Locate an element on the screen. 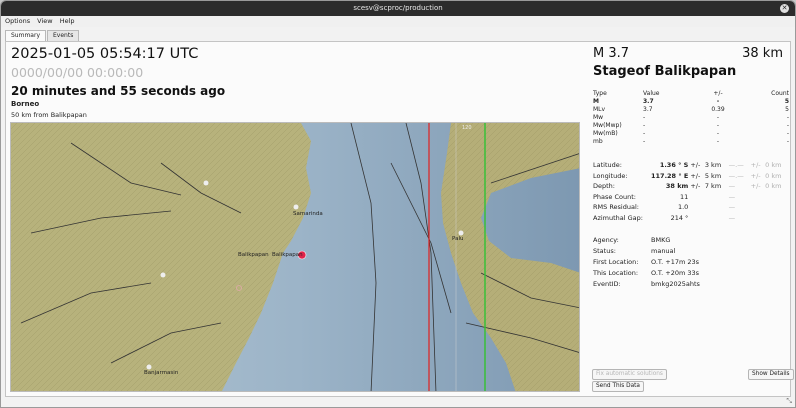  status-row: Status: manual is located at coordinates (691, 250).